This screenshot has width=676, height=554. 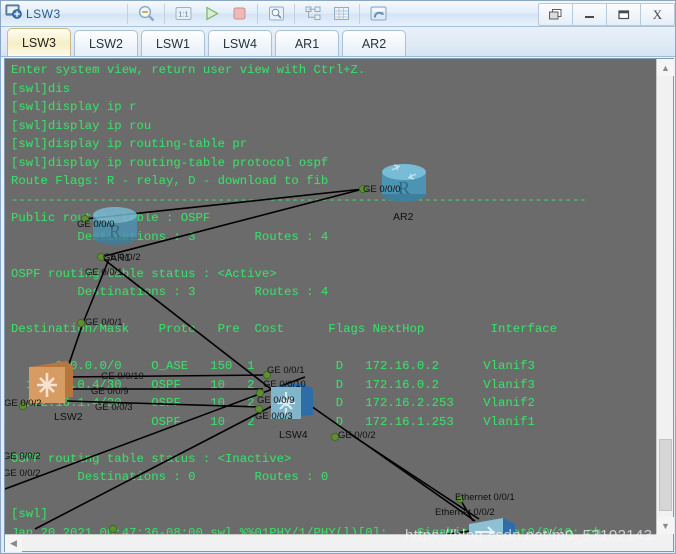 What do you see at coordinates (624, 14) in the screenshot?
I see `maximize-button` at bounding box center [624, 14].